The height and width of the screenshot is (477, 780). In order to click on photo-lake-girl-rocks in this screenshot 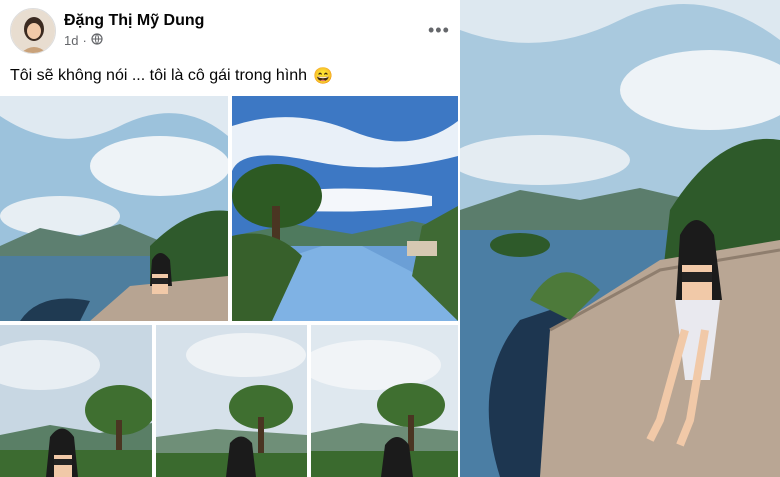, I will do `click(114, 208)`.